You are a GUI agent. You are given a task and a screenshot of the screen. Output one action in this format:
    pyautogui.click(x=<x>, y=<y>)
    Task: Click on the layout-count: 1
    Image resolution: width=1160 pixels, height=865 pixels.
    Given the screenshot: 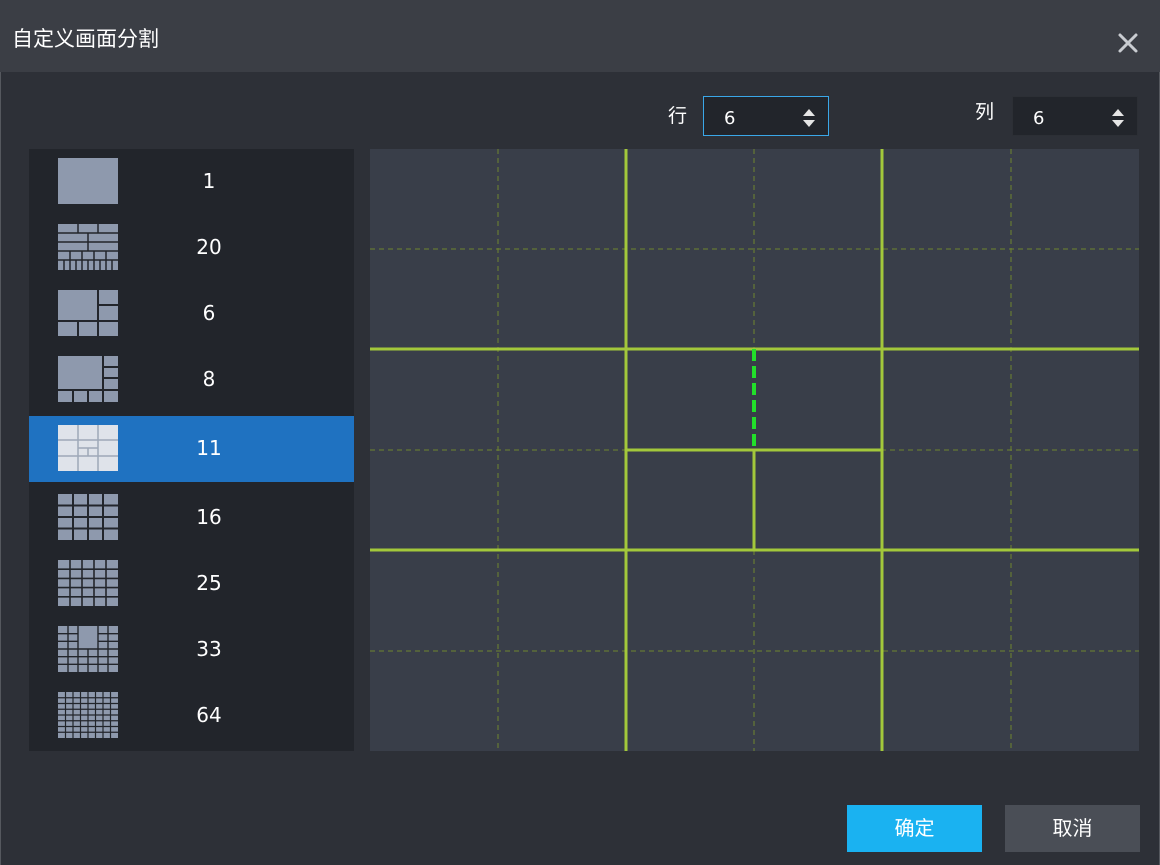 What is the action you would take?
    pyautogui.click(x=209, y=181)
    